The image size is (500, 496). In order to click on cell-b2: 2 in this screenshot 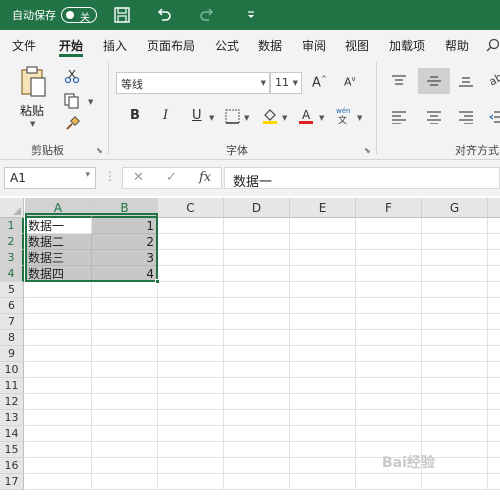, I will do `click(125, 242)`.